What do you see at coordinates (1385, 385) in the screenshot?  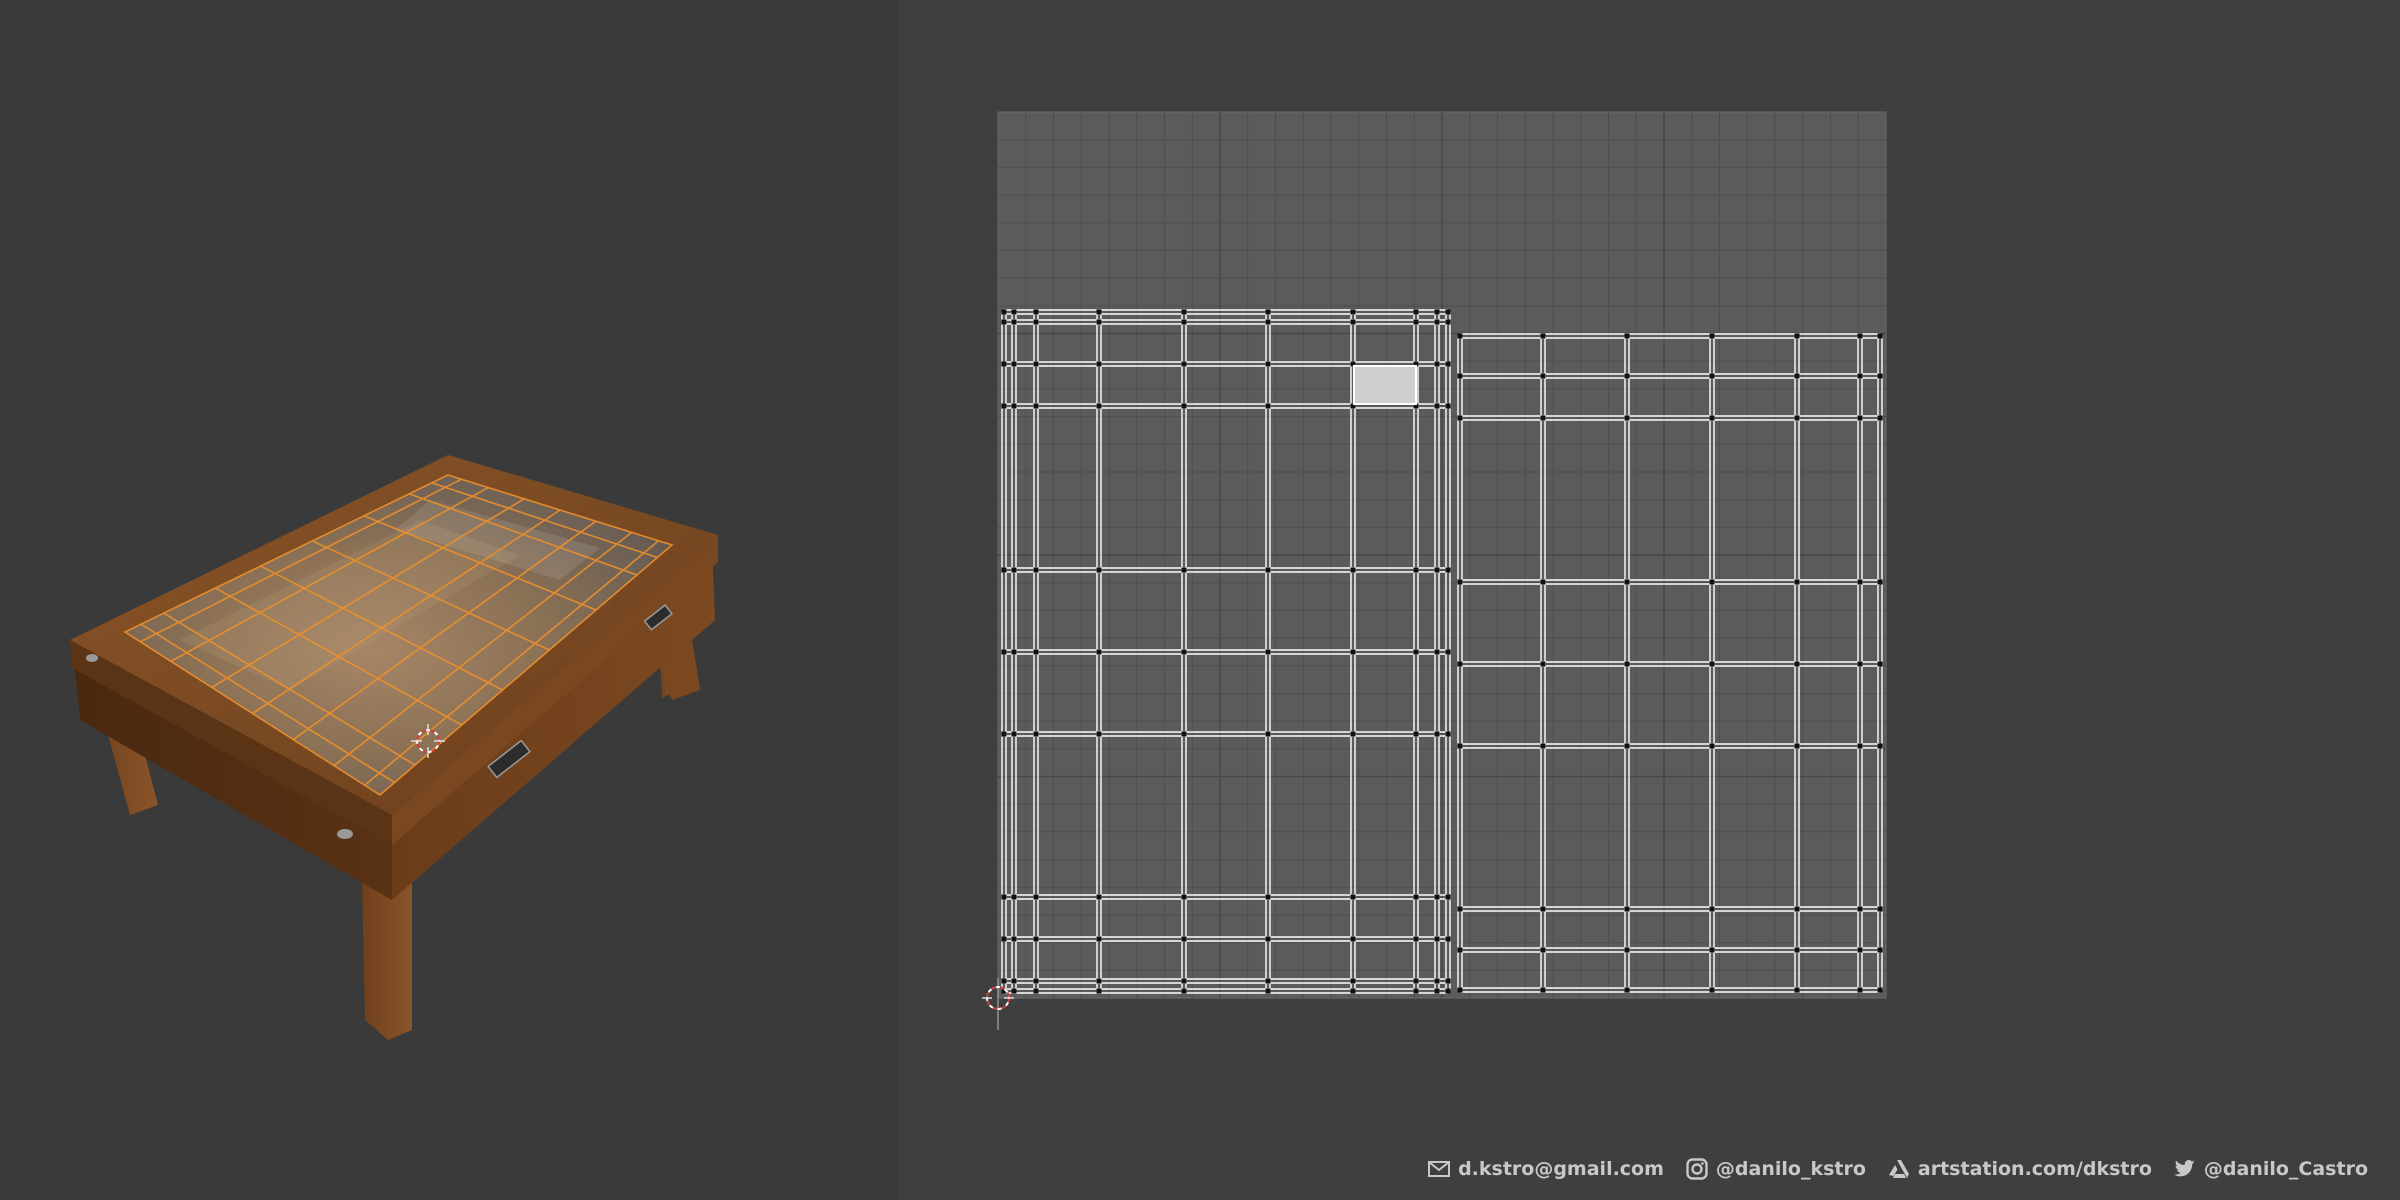 I see `selected-uv-face` at bounding box center [1385, 385].